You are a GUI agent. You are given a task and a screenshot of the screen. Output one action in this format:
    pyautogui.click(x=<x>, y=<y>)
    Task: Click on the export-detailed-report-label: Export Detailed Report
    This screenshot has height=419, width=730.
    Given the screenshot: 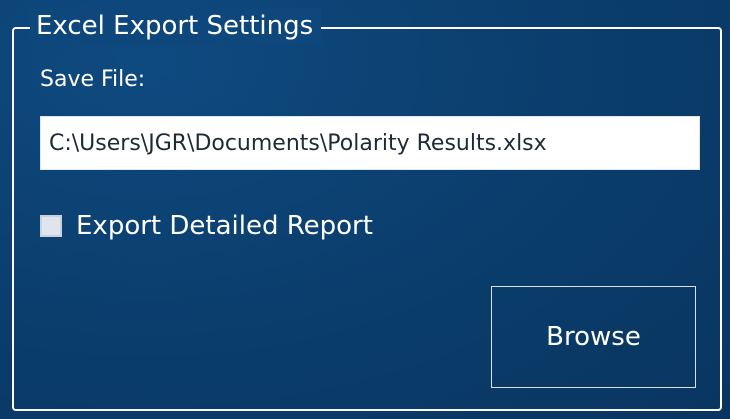 What is the action you would take?
    pyautogui.click(x=224, y=226)
    